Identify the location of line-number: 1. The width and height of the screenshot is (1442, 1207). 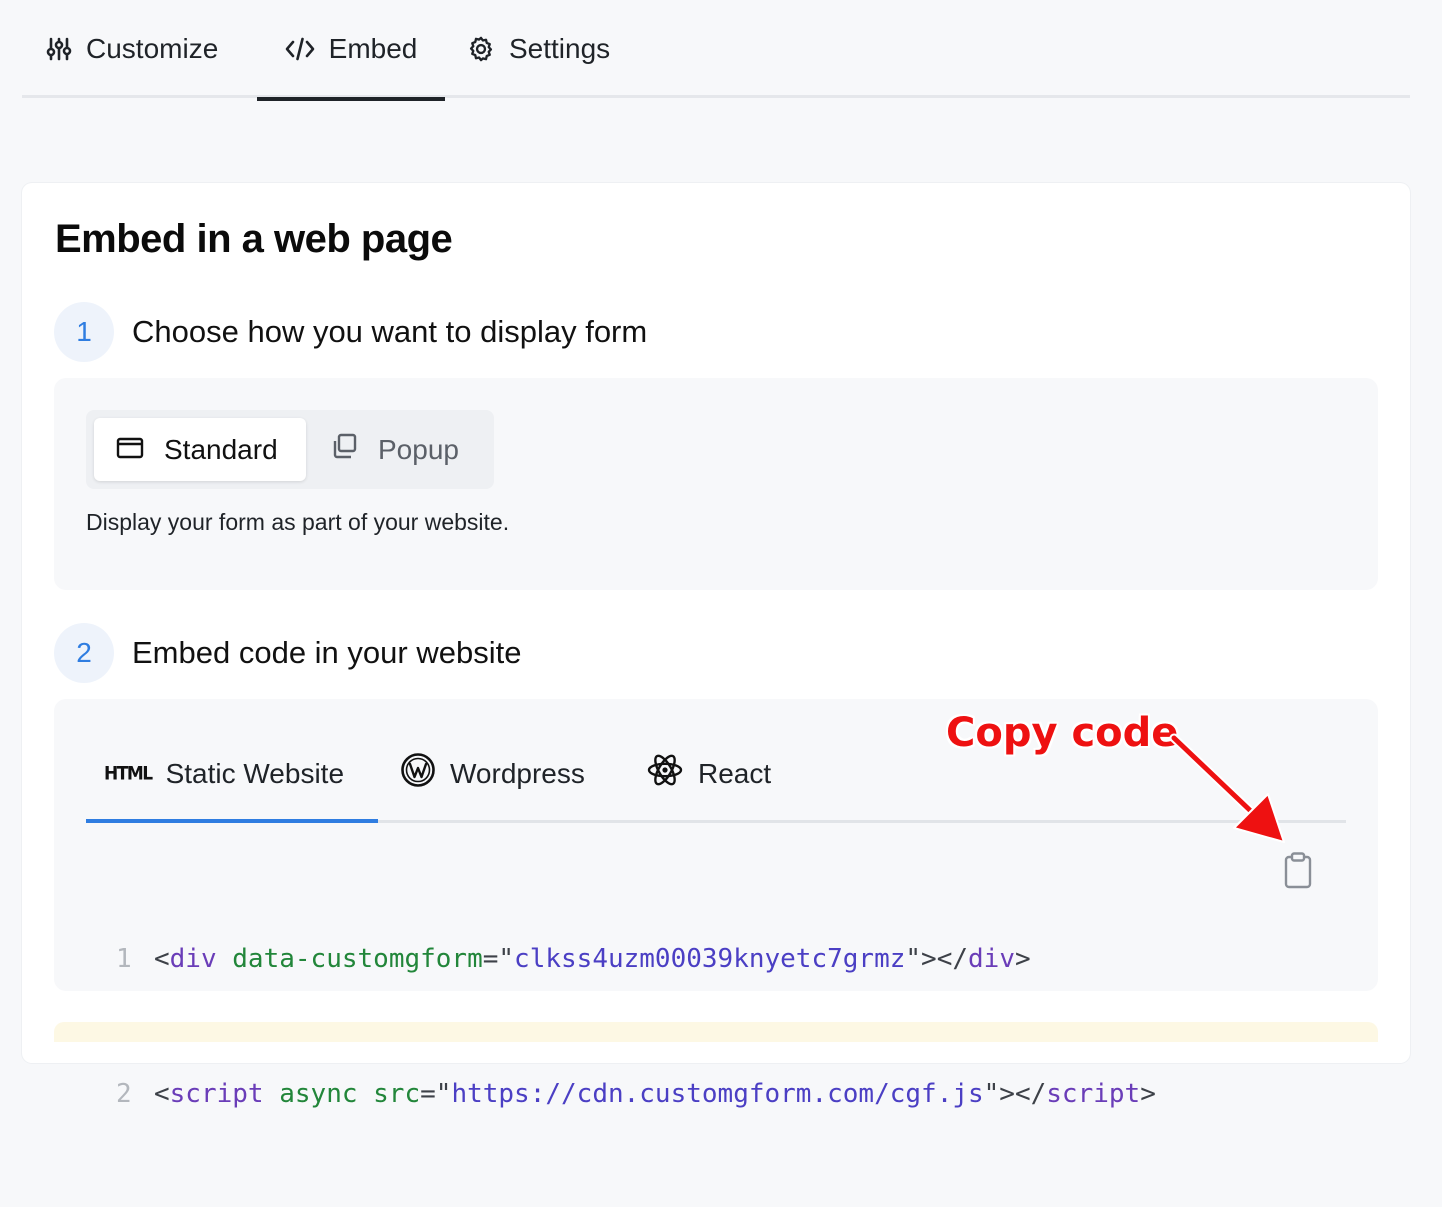
(124, 959).